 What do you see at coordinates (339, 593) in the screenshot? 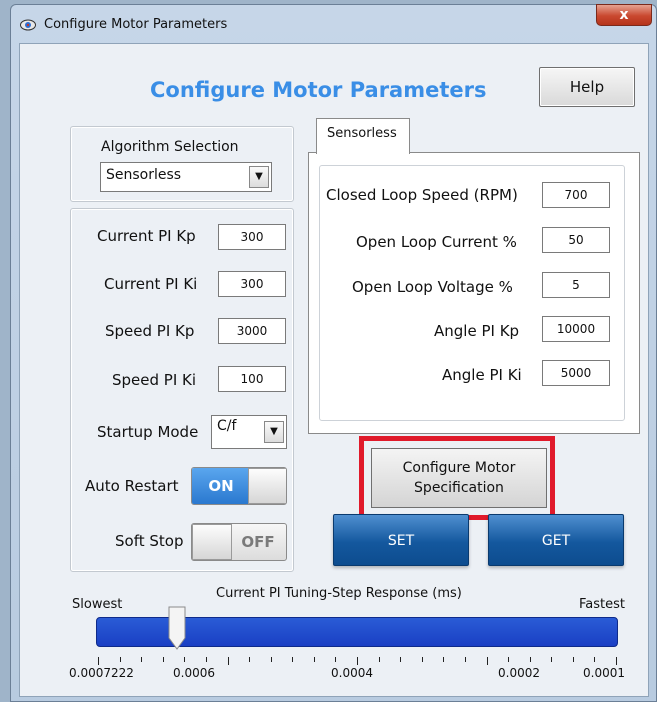
I see `slider-title: Current PI Tuning-Step Response (ms)` at bounding box center [339, 593].